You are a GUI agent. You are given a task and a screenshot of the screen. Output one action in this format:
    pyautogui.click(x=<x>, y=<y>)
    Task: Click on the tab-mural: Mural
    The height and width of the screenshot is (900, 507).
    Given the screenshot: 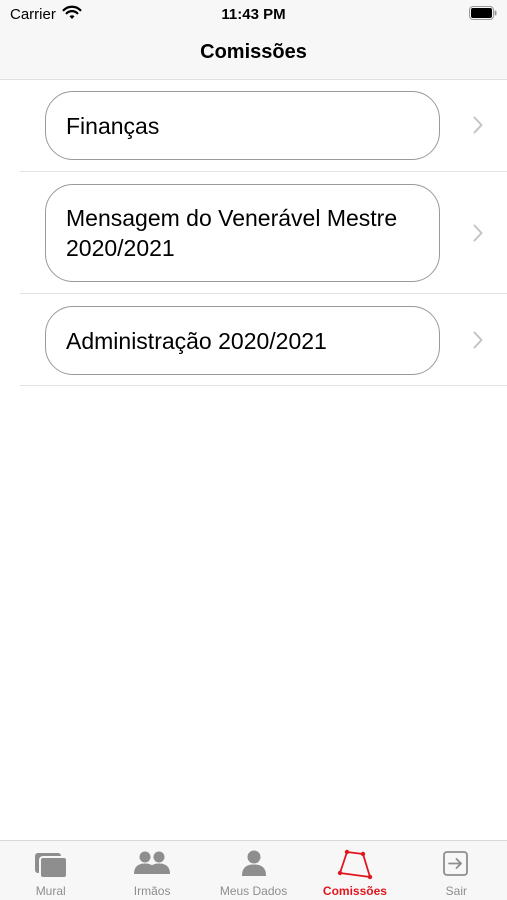 What is the action you would take?
    pyautogui.click(x=50, y=870)
    